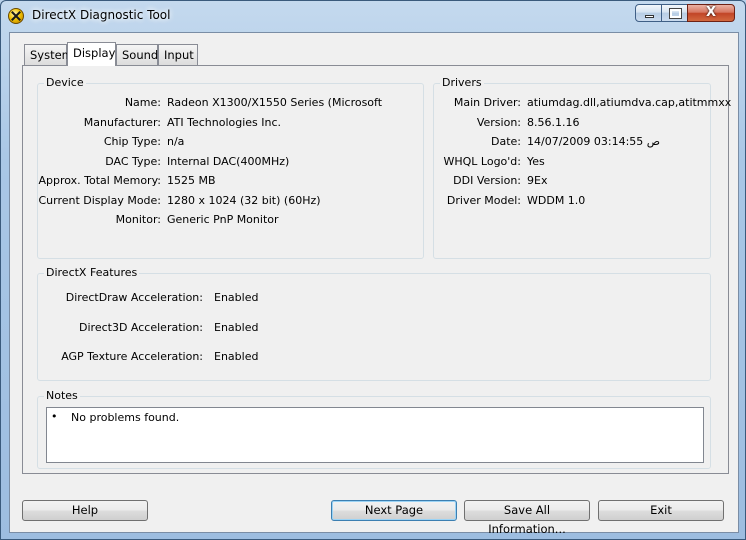  What do you see at coordinates (134, 297) in the screenshot?
I see `directdraw-label: DirectDraw Acceleration:` at bounding box center [134, 297].